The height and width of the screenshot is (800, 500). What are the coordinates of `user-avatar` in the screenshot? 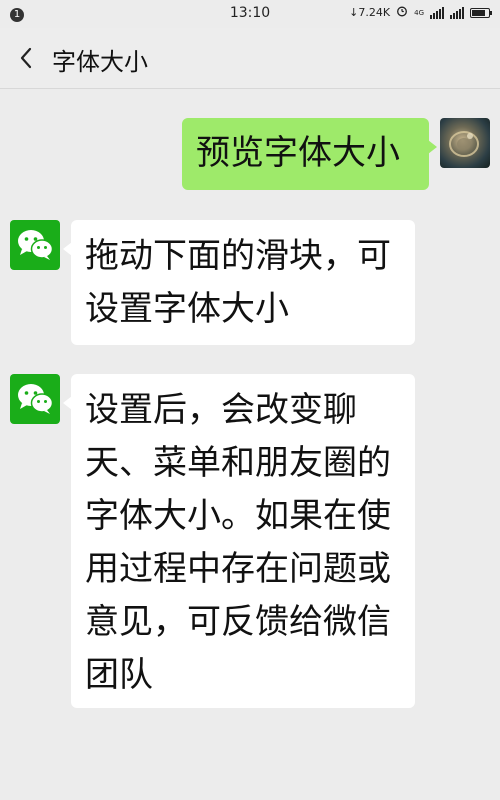 It's located at (465, 143).